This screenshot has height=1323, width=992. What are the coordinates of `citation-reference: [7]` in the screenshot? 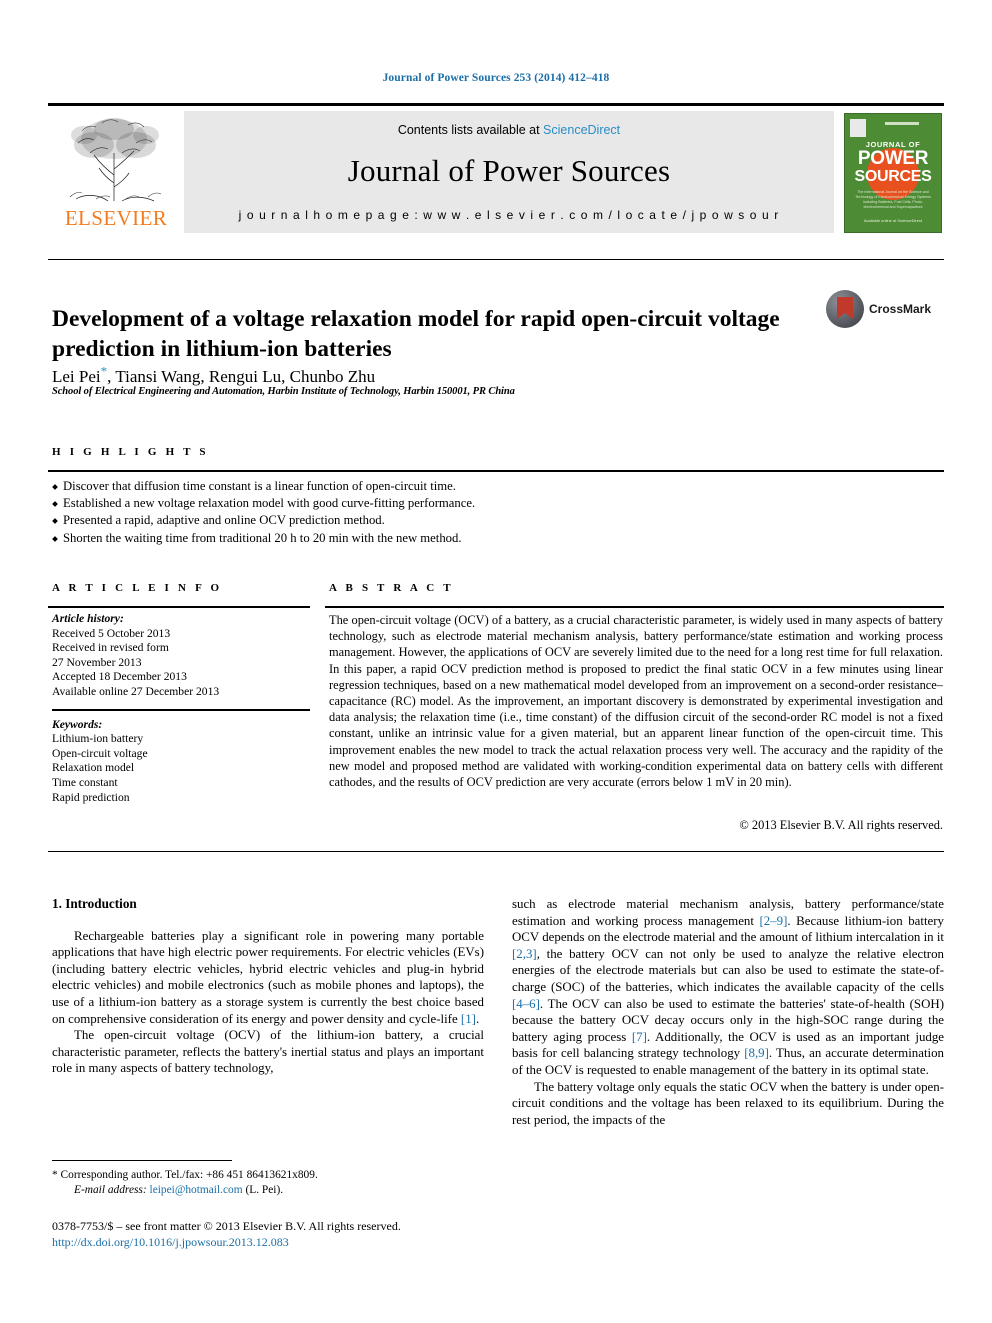 It's located at (639, 1037).